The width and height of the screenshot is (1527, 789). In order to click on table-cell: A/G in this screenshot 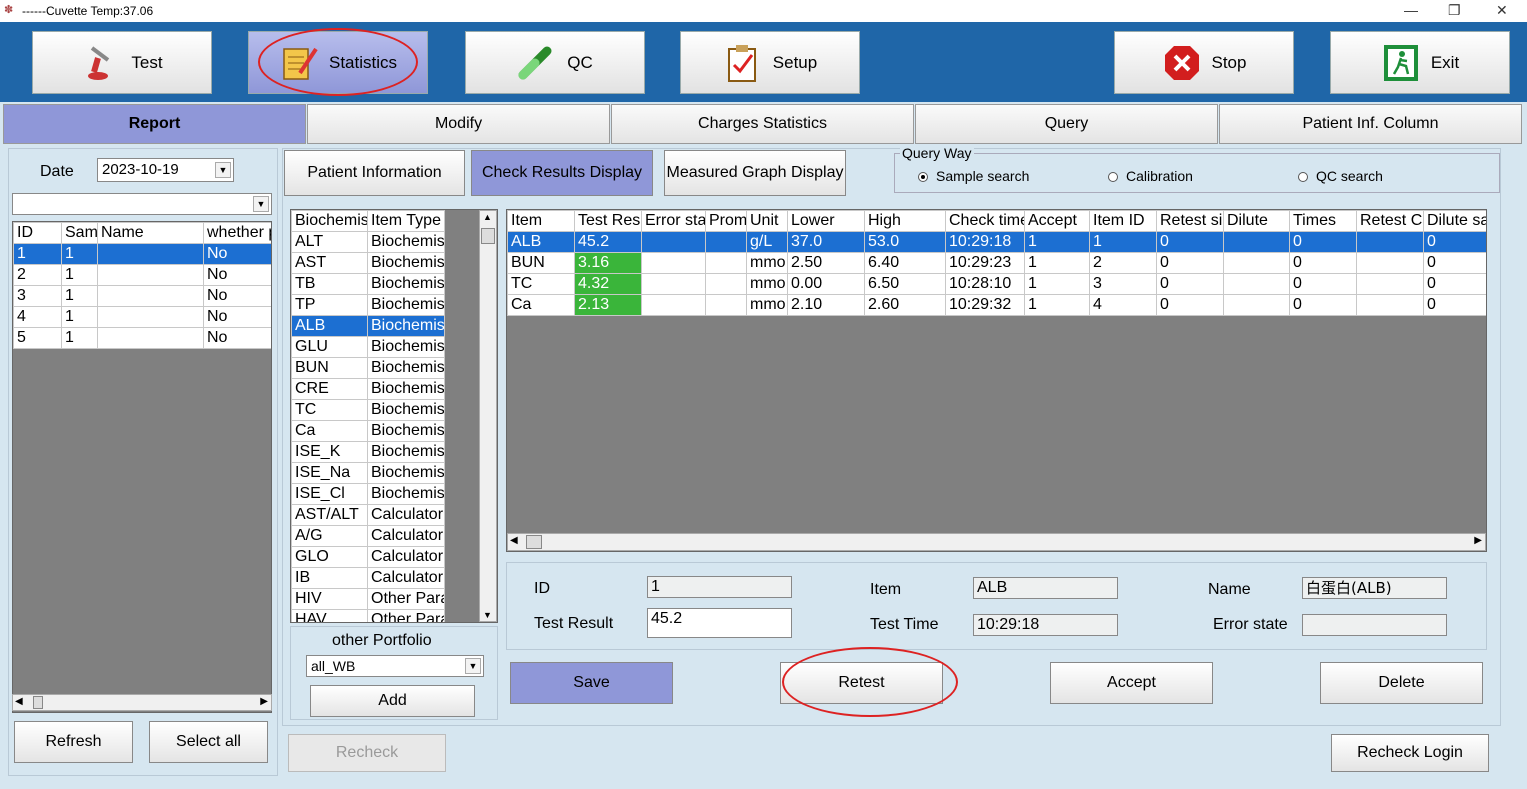, I will do `click(329, 536)`.